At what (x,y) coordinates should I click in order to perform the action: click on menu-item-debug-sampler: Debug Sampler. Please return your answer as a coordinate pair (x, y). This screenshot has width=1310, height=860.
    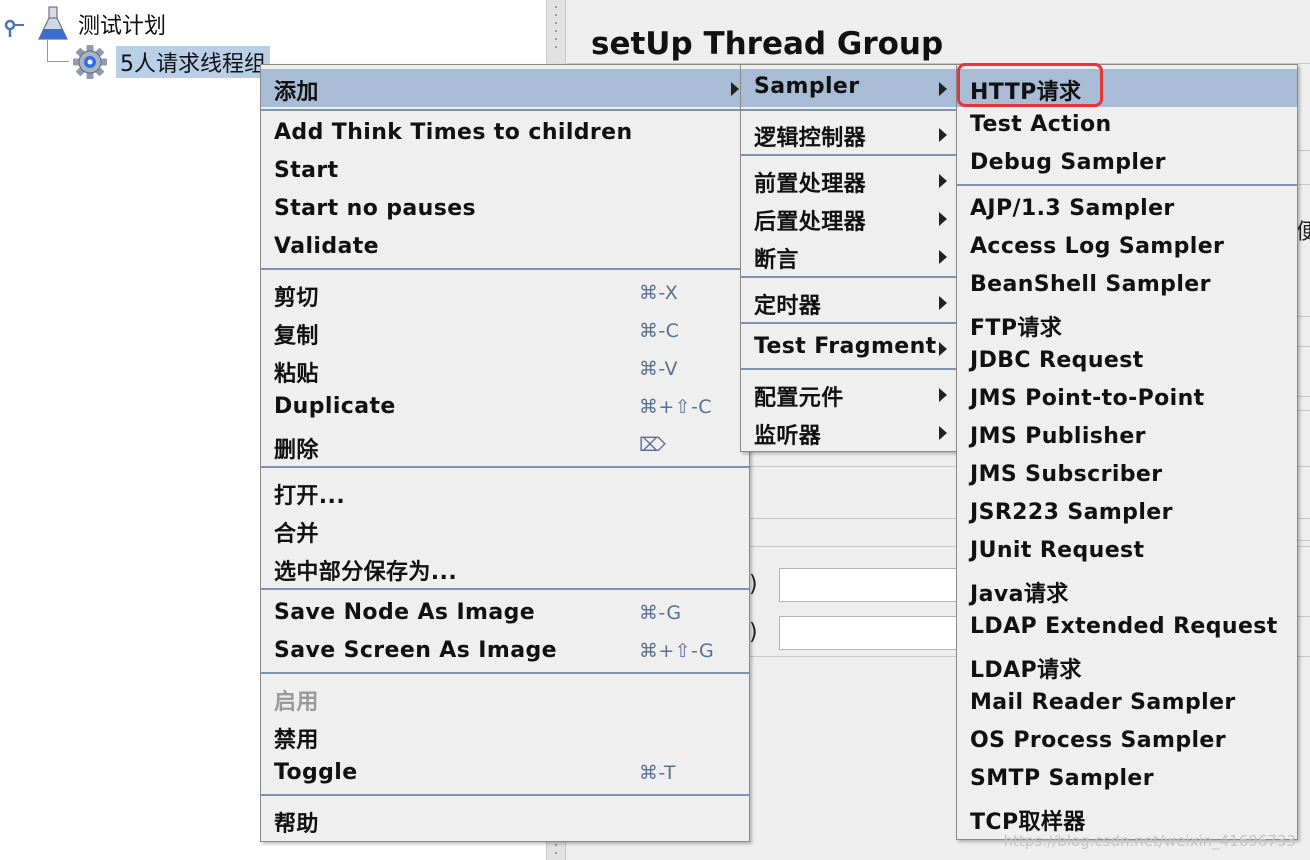
    Looking at the image, I should click on (1127, 164).